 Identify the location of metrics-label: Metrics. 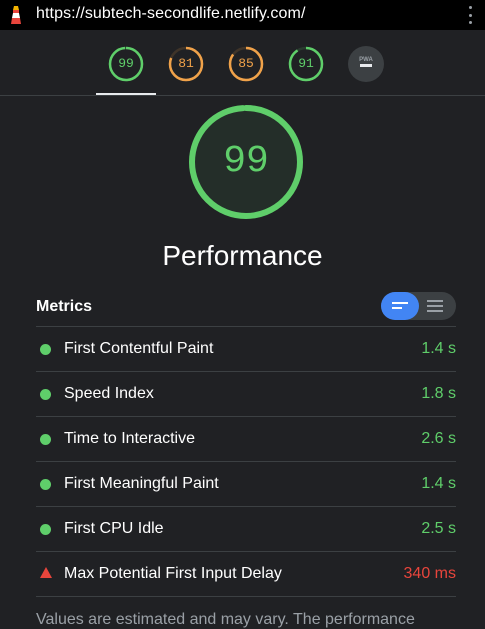
(64, 306).